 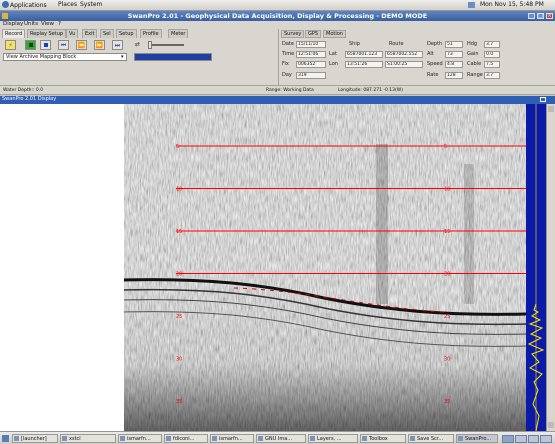 What do you see at coordinates (540, 16) in the screenshot?
I see `maximize-icon: □` at bounding box center [540, 16].